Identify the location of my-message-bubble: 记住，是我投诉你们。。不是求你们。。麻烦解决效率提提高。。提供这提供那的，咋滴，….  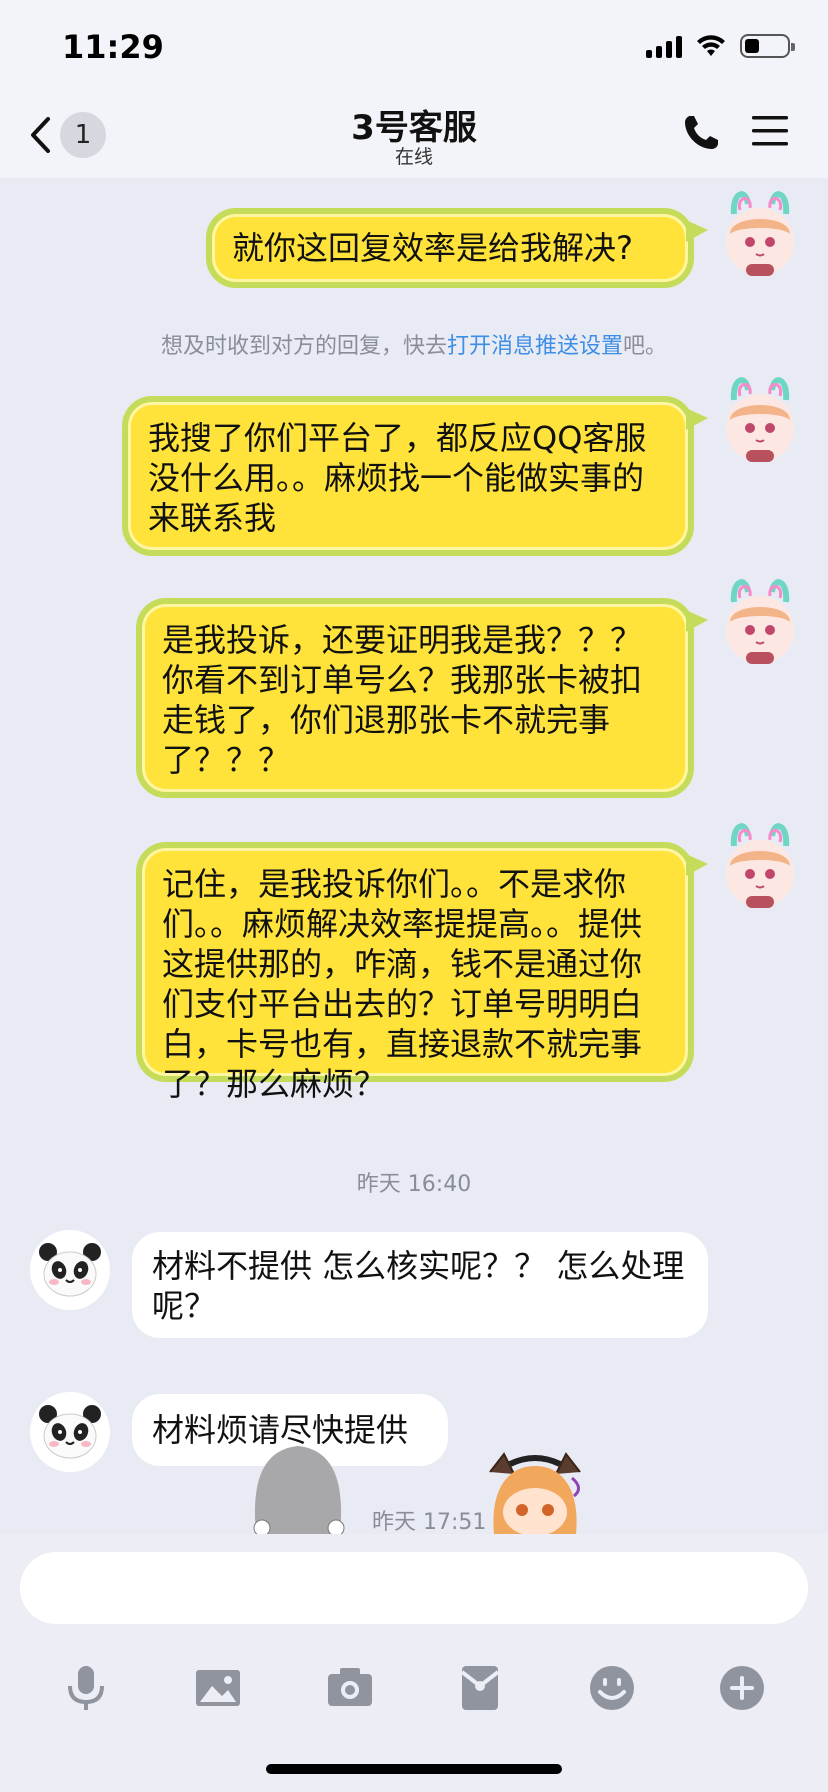
(422, 972).